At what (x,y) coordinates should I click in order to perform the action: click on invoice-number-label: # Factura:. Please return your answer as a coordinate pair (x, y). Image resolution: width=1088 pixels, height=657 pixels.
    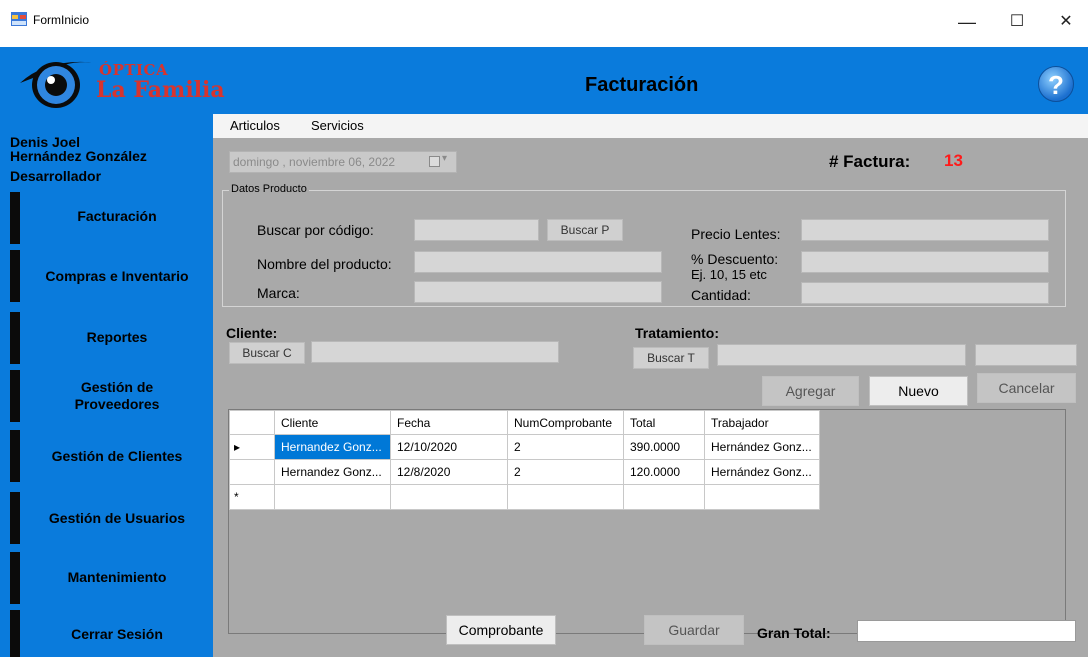
    Looking at the image, I should click on (870, 161).